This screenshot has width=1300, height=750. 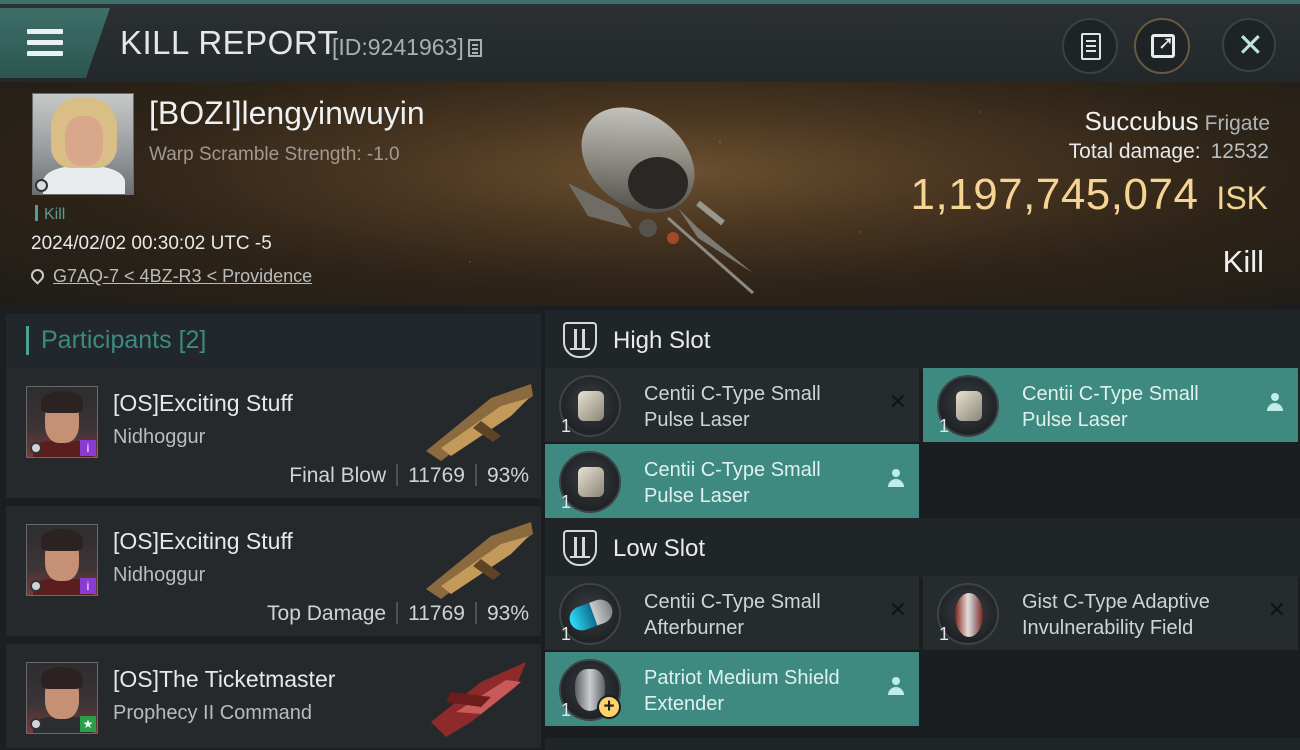 I want to click on participant-role: Top Damage, so click(x=327, y=613).